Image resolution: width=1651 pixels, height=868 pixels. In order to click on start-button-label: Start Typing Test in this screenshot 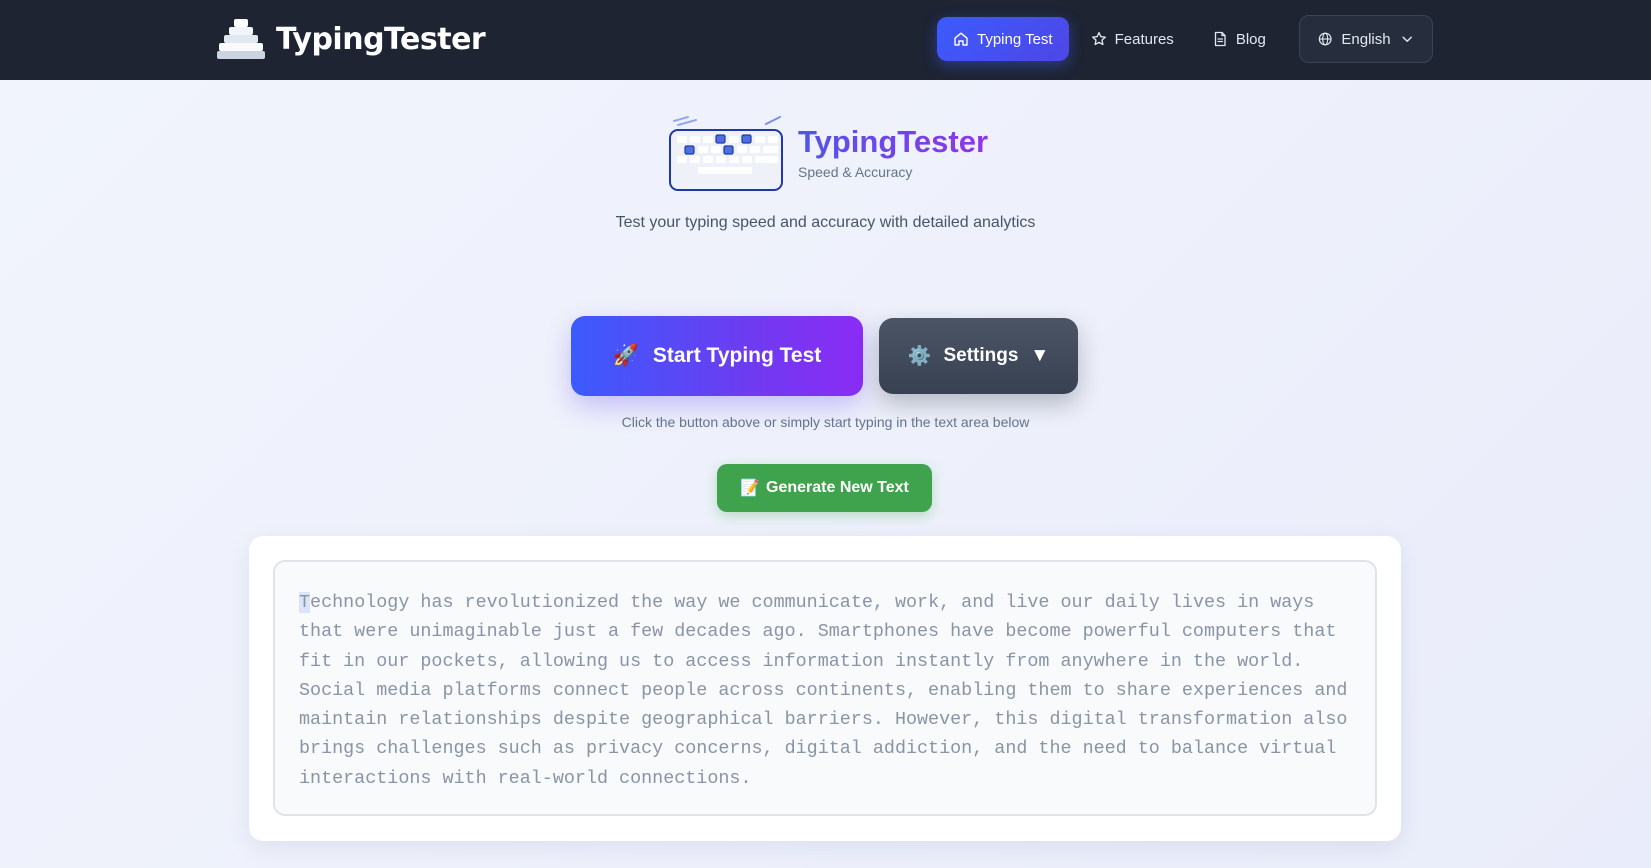, I will do `click(737, 355)`.